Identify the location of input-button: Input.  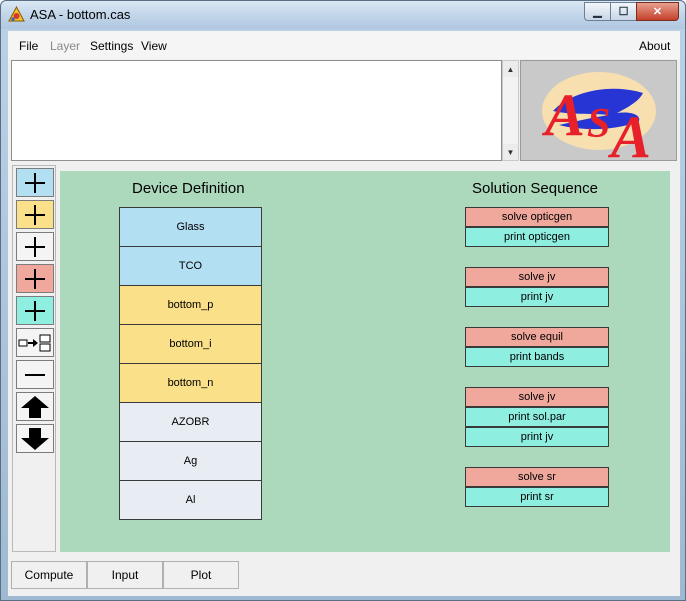
(125, 575).